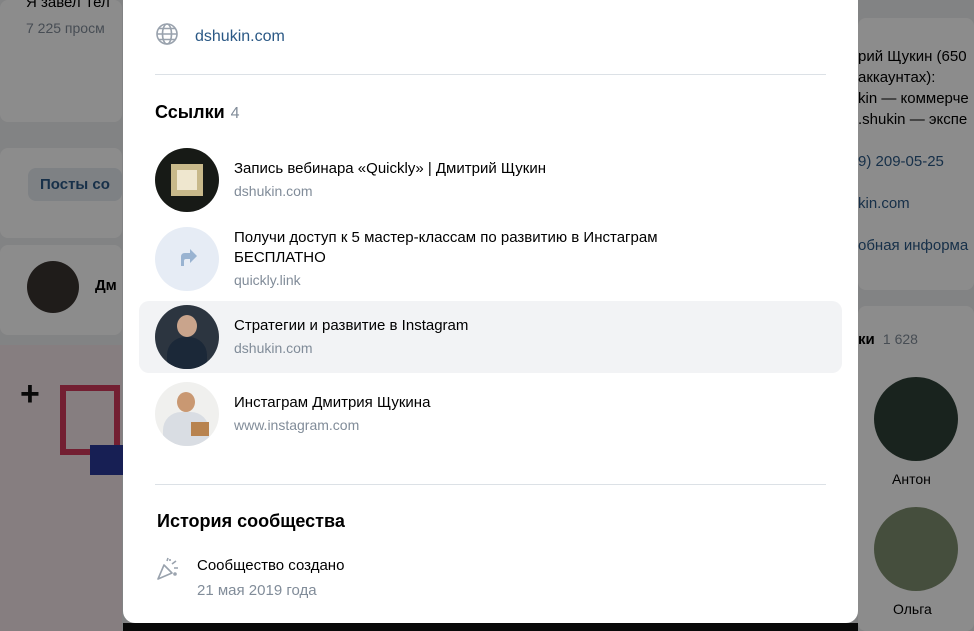 This screenshot has width=974, height=631. What do you see at coordinates (297, 425) in the screenshot?
I see `link-domain: www.instagram.com` at bounding box center [297, 425].